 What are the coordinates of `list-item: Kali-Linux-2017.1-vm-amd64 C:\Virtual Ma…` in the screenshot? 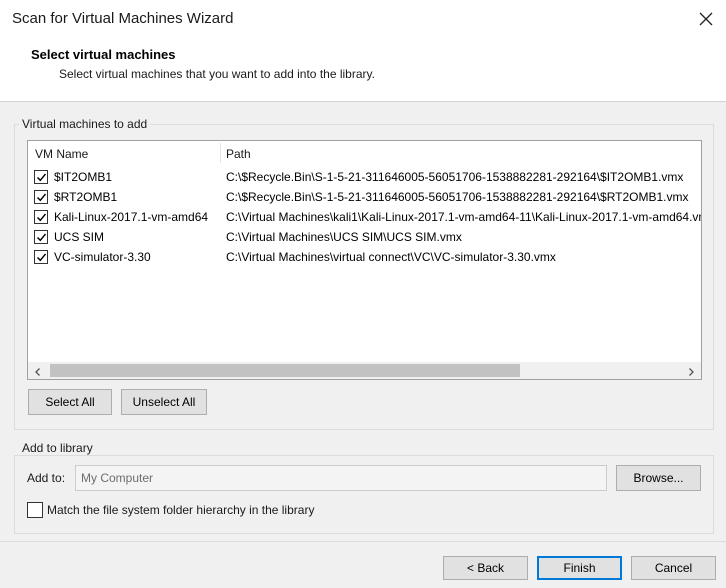 It's located at (364, 217).